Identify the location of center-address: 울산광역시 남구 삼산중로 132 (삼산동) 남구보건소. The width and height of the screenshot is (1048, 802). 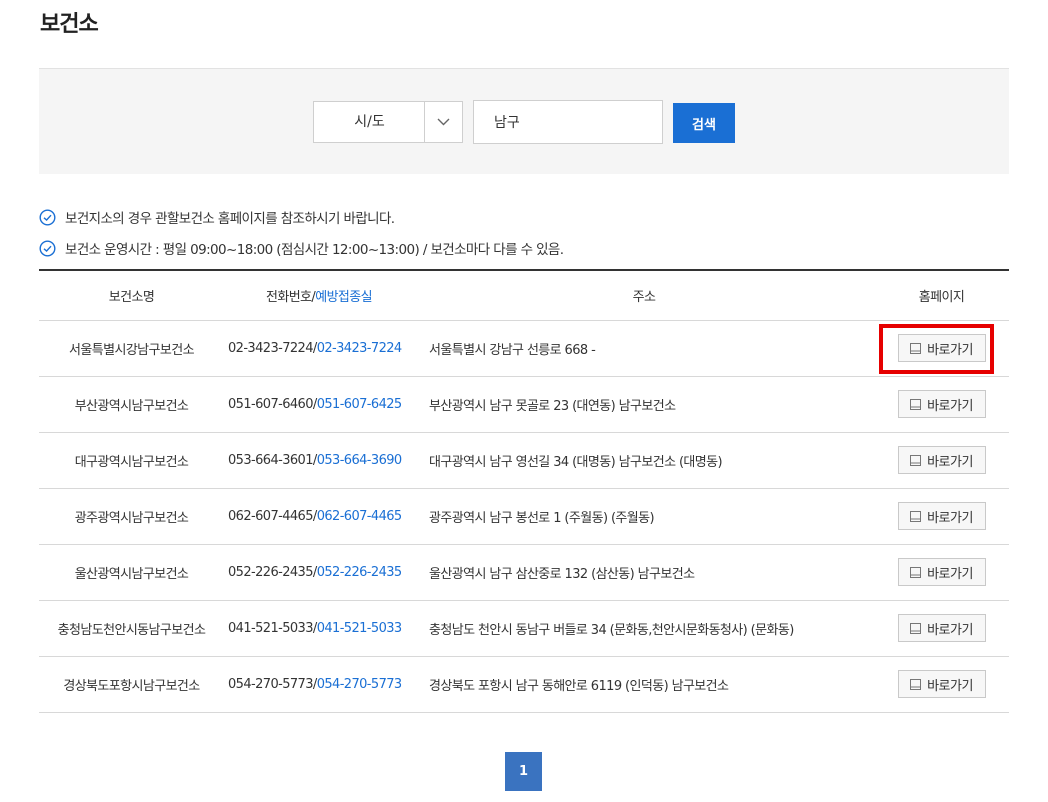
(644, 572).